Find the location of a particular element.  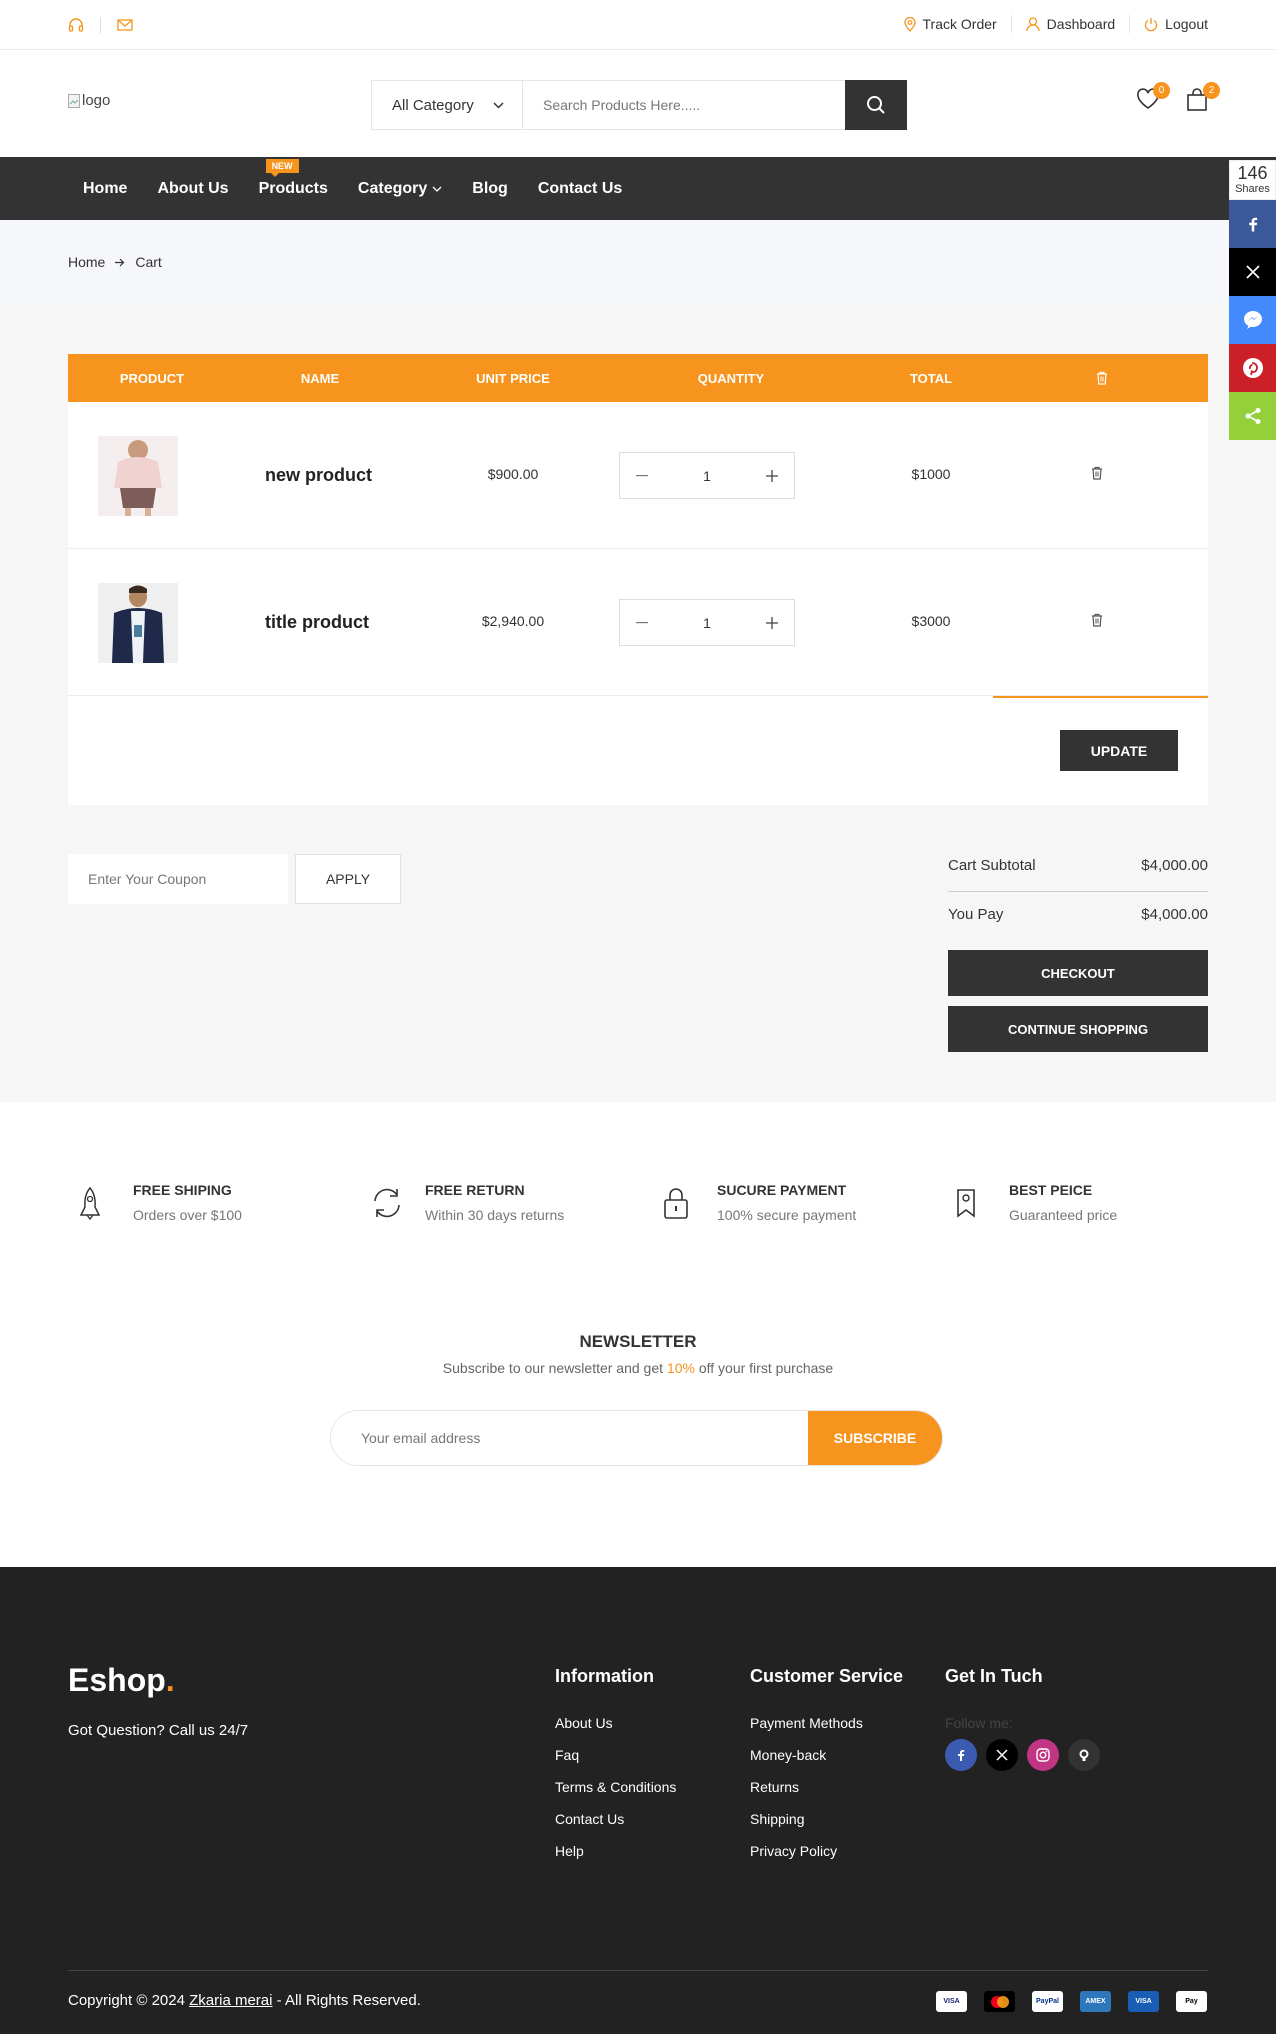

footer-link: Money-back is located at coordinates (826, 1763).